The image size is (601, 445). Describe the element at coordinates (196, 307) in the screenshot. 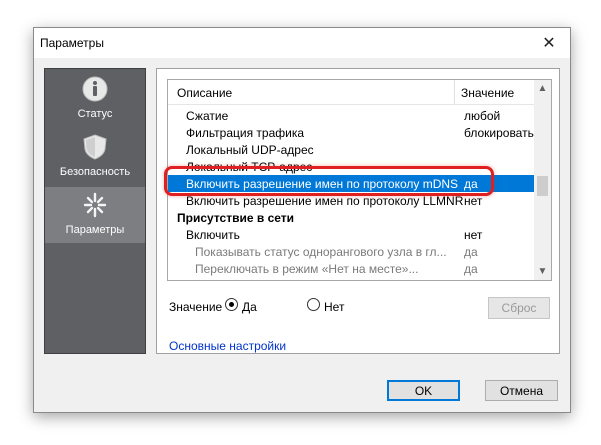

I see `value-label: Значение` at that location.